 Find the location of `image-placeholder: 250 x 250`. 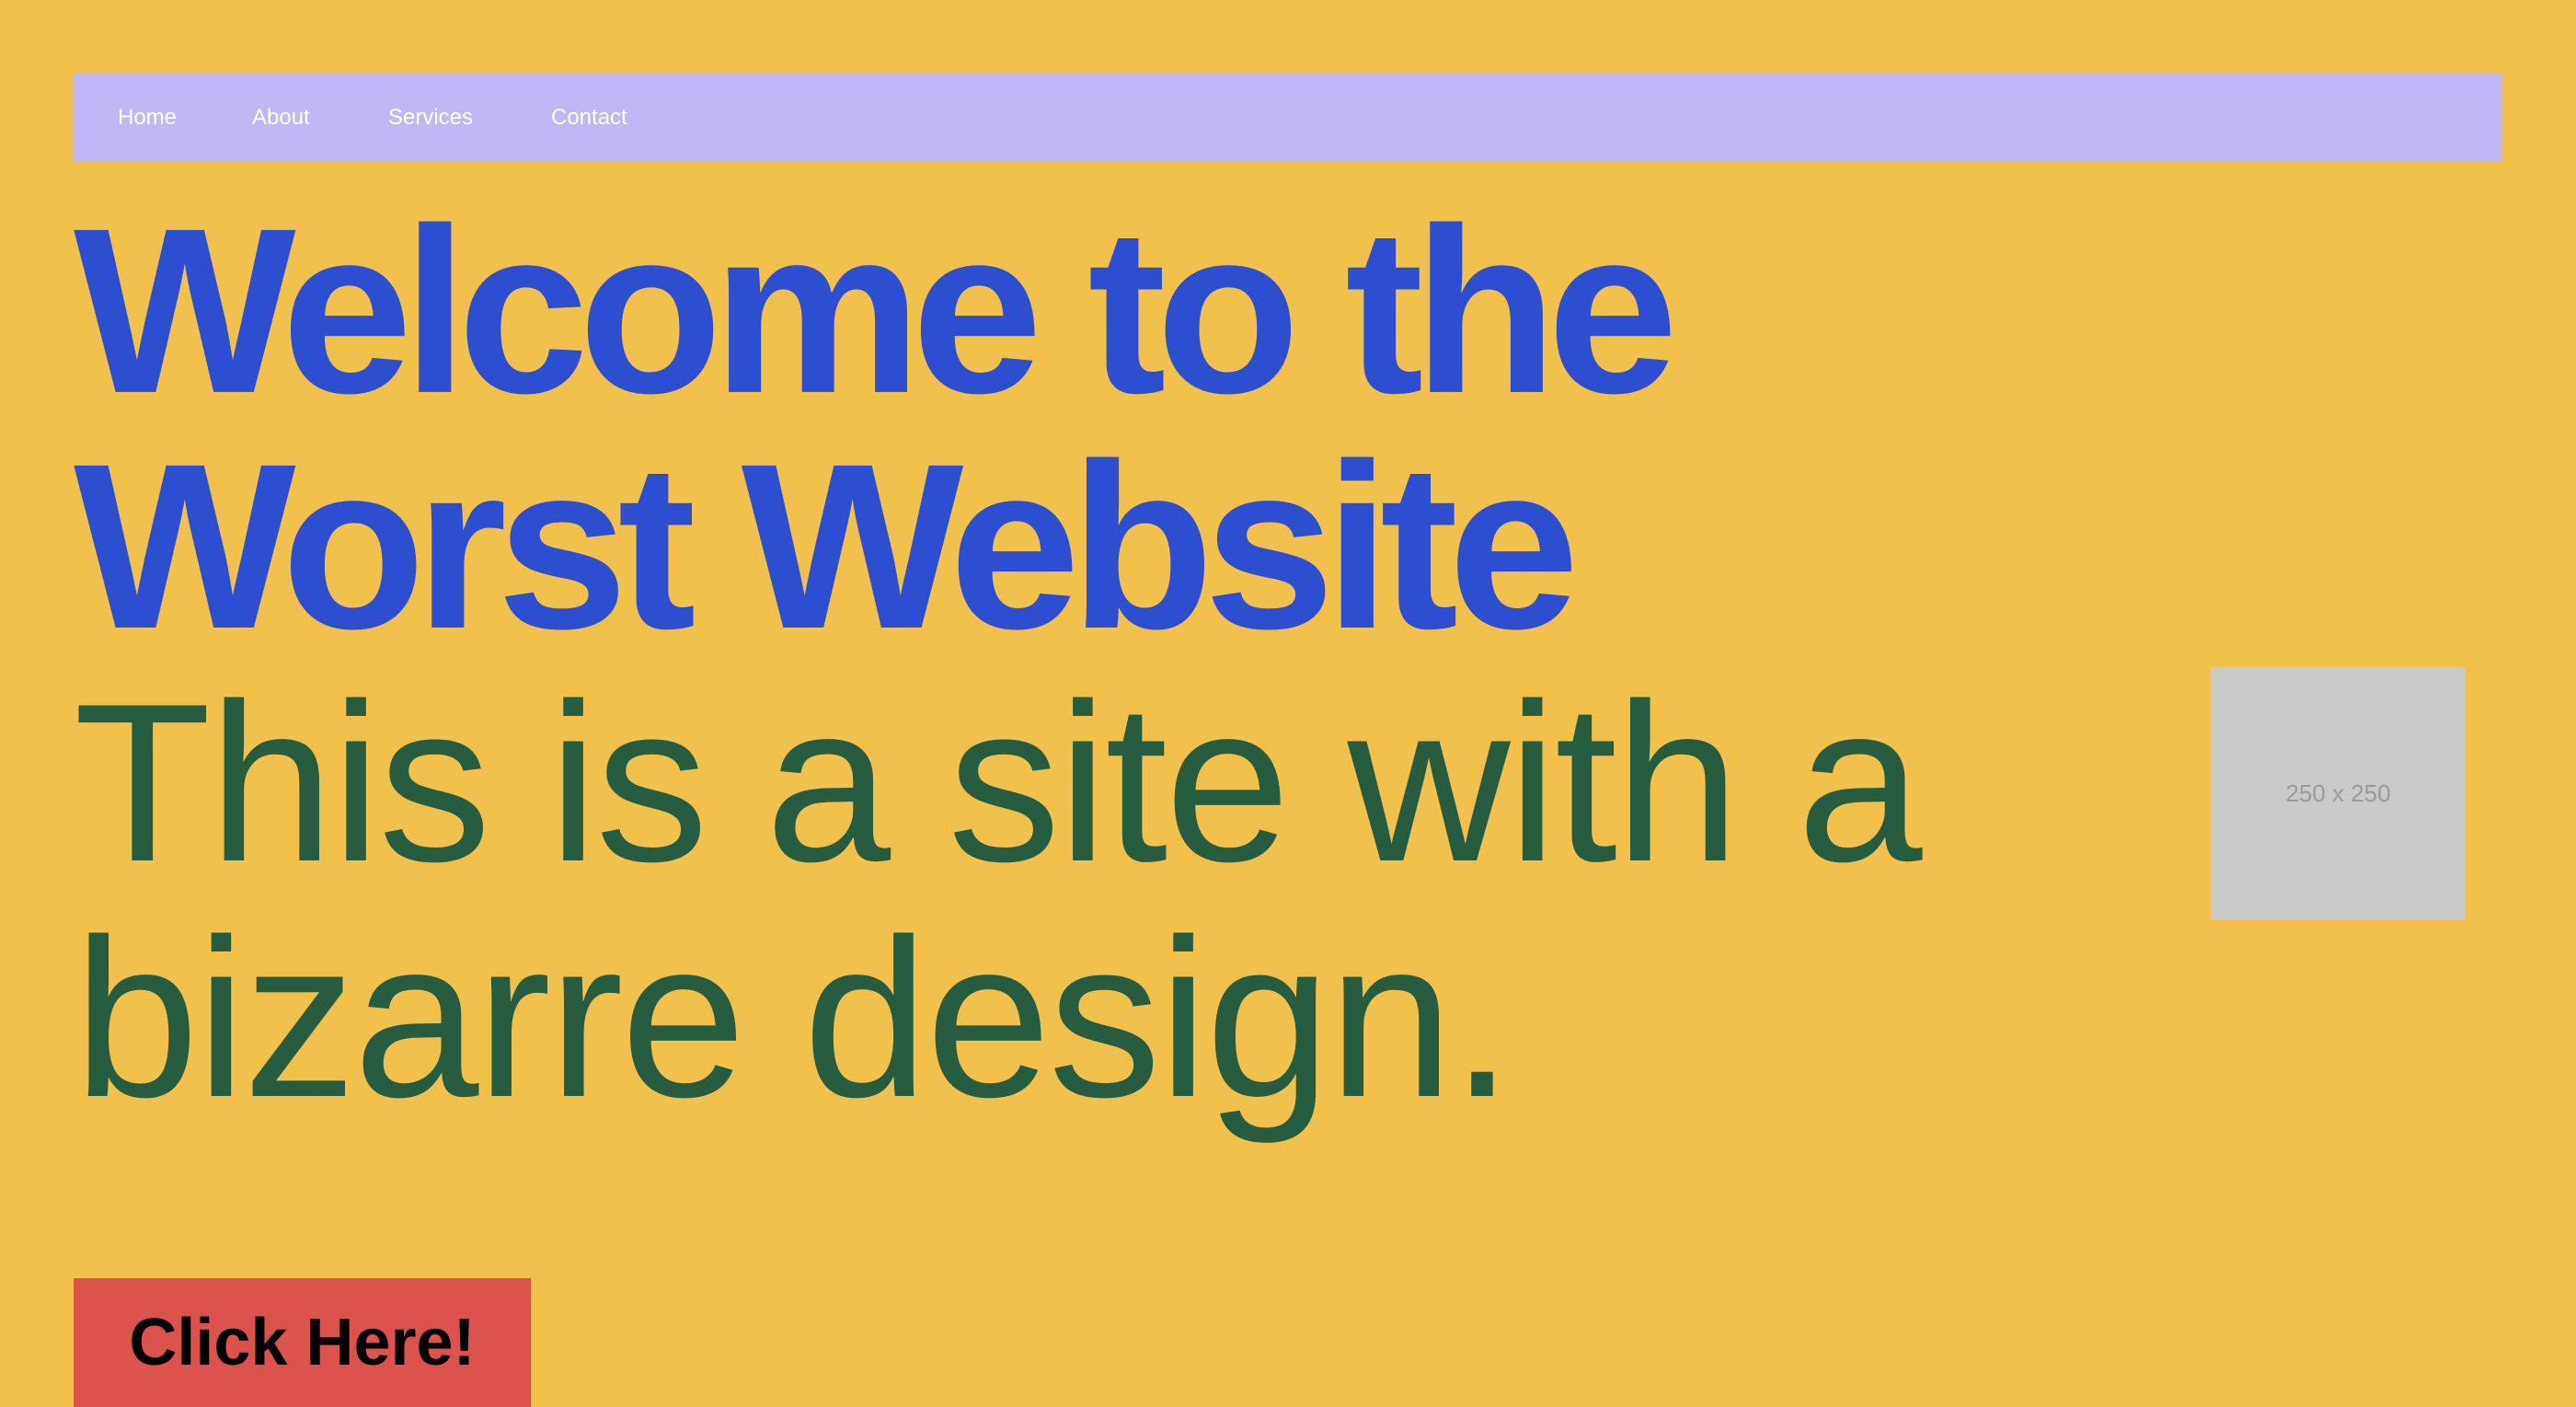

image-placeholder: 250 x 250 is located at coordinates (2338, 793).